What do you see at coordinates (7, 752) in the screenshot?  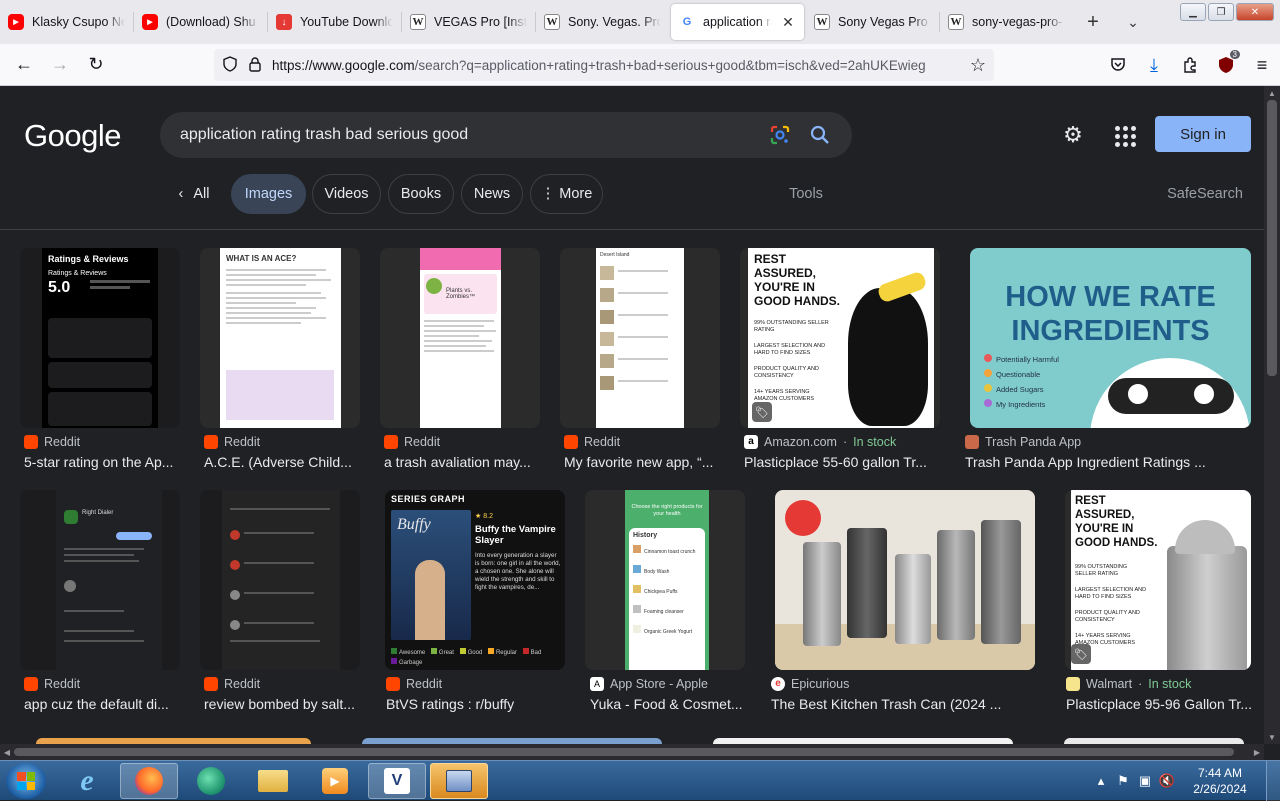 I see `scroll-left-arrow-icon: ◀` at bounding box center [7, 752].